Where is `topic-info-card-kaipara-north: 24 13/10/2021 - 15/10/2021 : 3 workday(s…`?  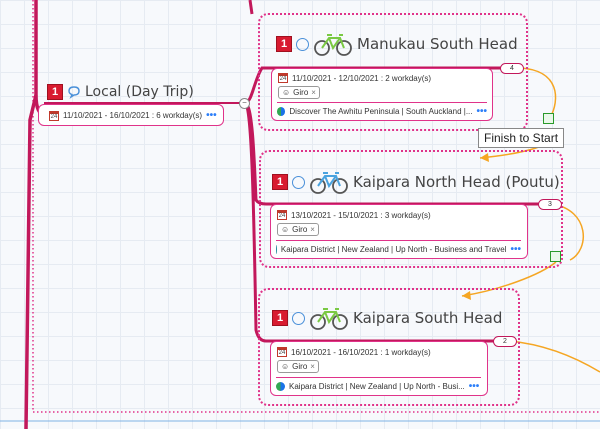 topic-info-card-kaipara-north: 24 13/10/2021 - 15/10/2021 : 3 workday(s… is located at coordinates (399, 231).